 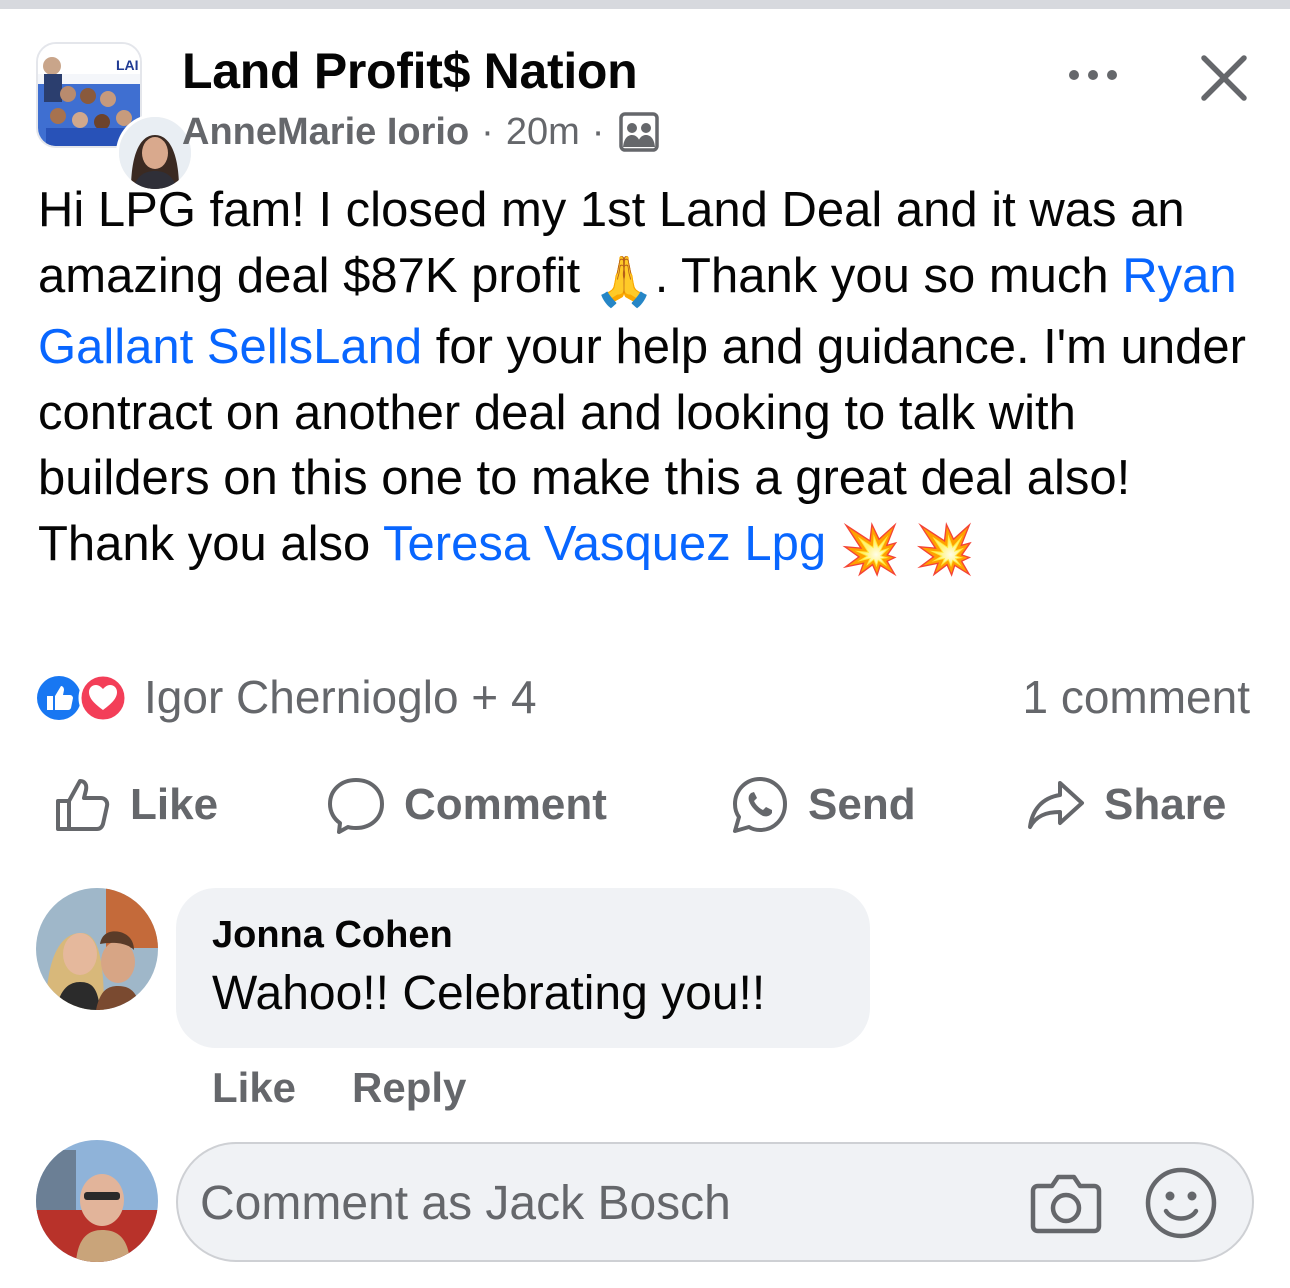 I want to click on share-button: Share, so click(x=1126, y=805).